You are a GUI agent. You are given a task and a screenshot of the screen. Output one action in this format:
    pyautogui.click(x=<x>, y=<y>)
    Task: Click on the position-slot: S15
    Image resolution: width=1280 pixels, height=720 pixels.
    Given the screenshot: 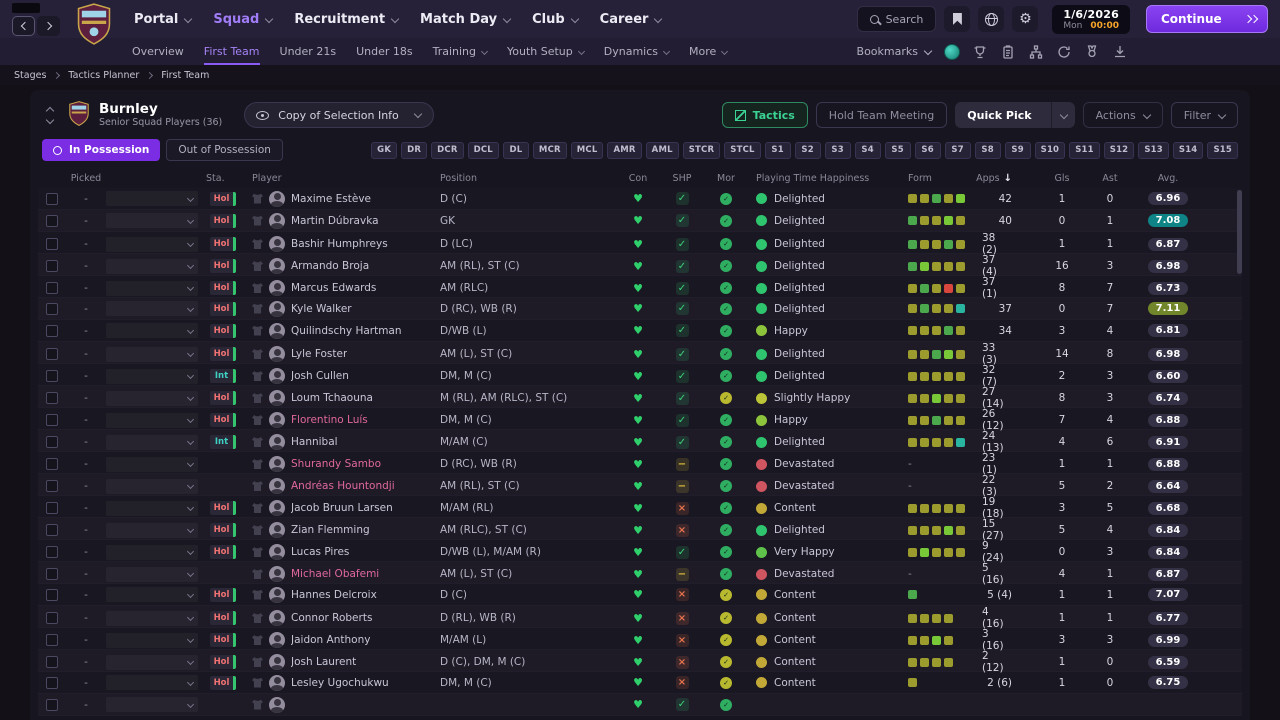 What is the action you would take?
    pyautogui.click(x=1222, y=150)
    